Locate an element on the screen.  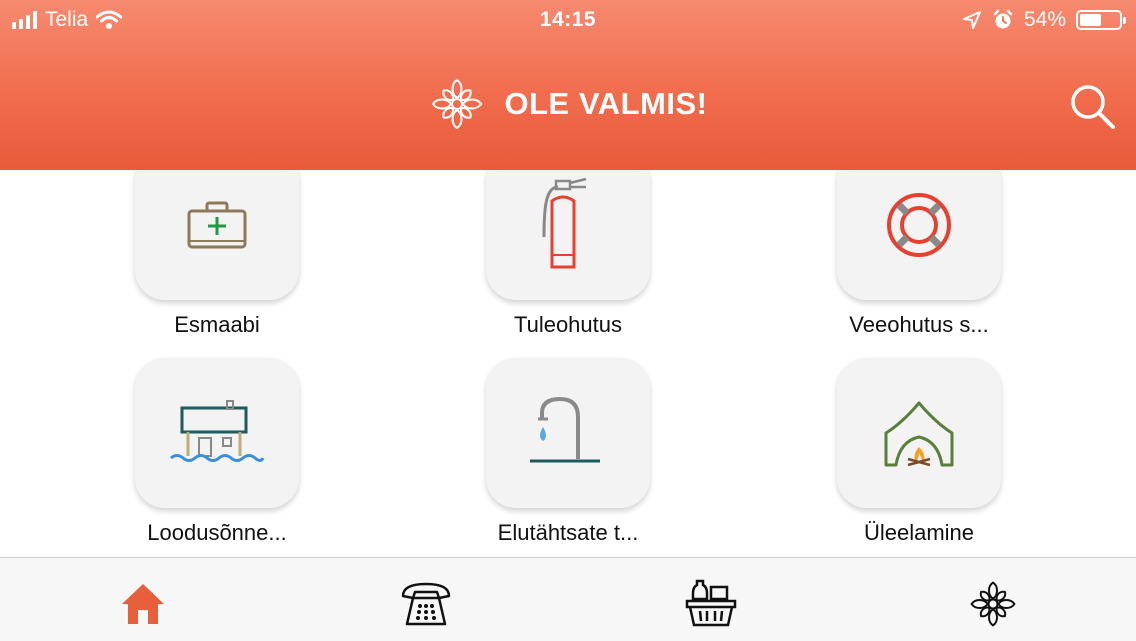
tent-campfire-icon is located at coordinates (919, 434).